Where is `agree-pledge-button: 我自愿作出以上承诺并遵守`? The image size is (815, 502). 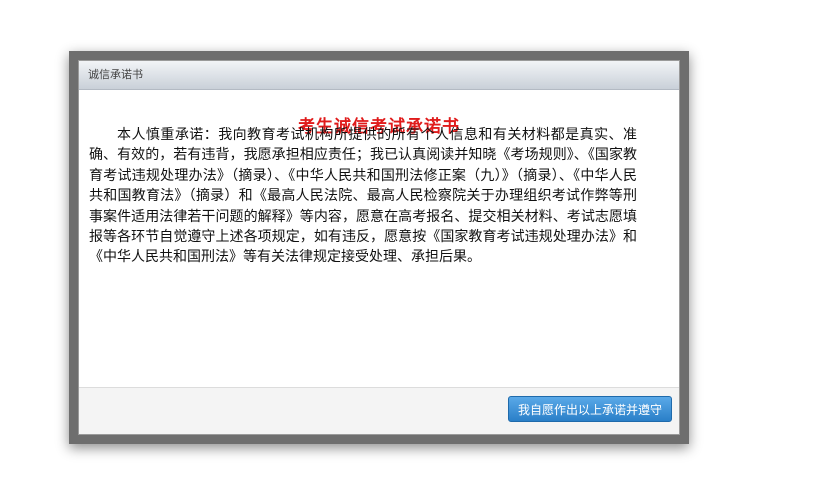
agree-pledge-button: 我自愿作出以上承诺并遵守 is located at coordinates (589, 409).